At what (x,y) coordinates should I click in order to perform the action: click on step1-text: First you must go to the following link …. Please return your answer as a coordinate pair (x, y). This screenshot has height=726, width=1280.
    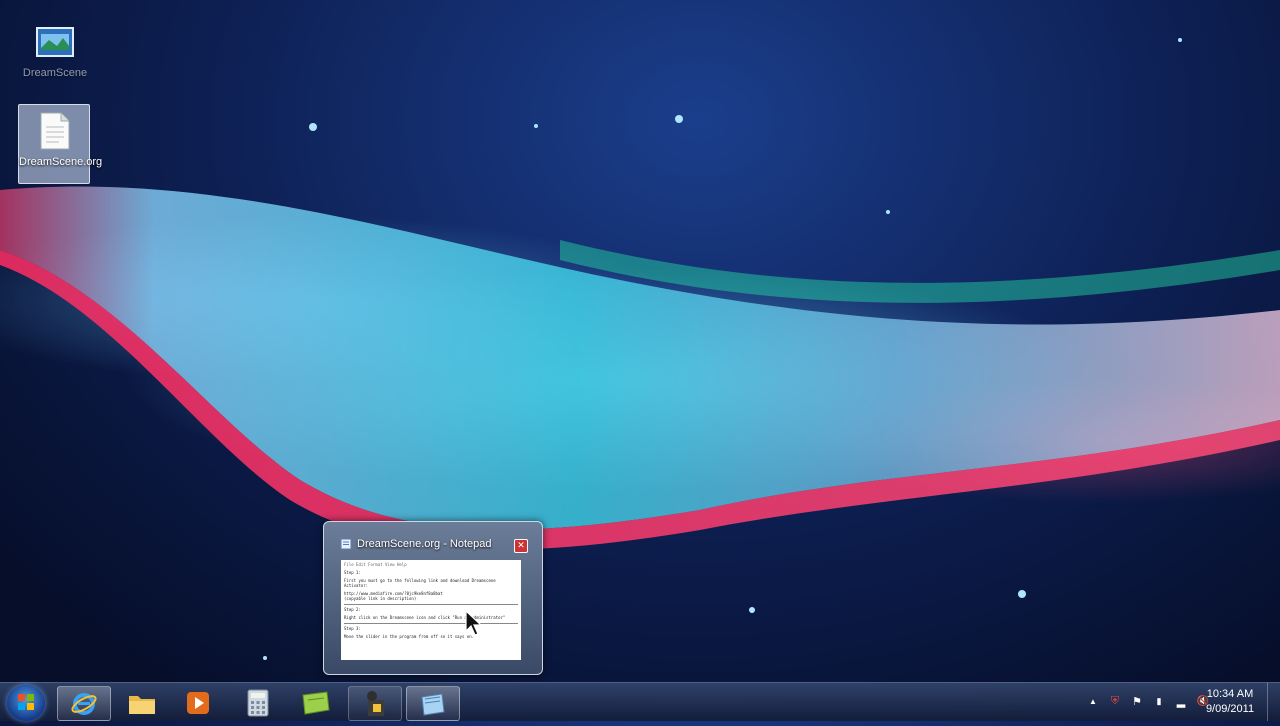
    Looking at the image, I should click on (420, 583).